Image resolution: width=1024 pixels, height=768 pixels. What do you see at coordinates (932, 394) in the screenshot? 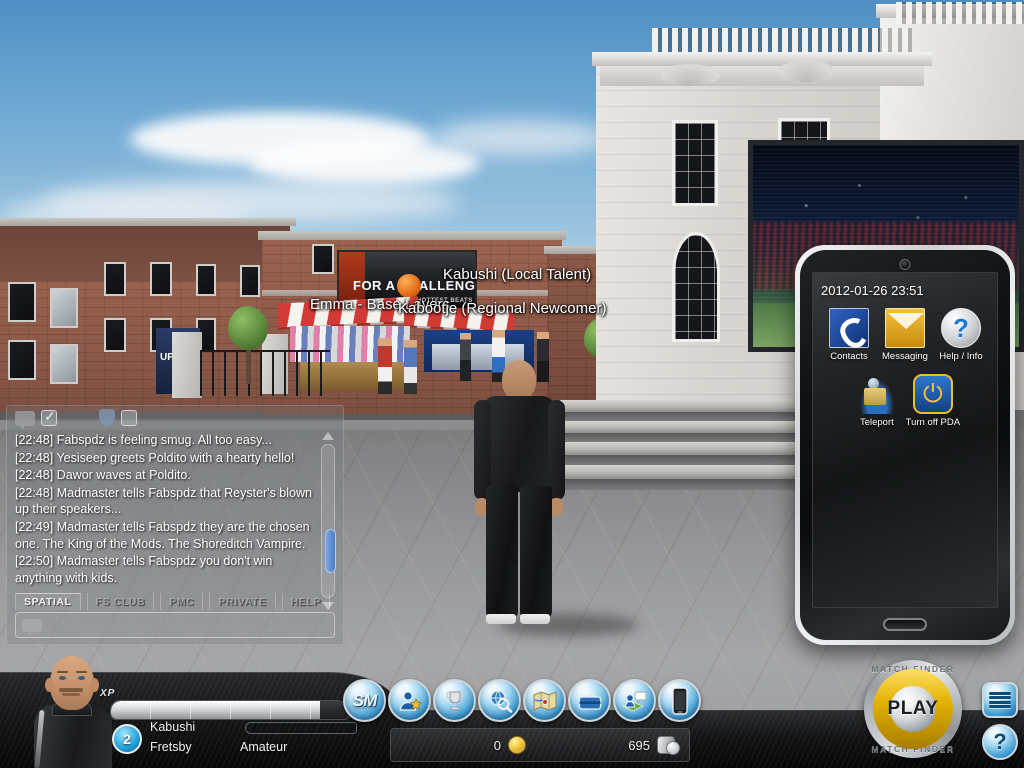
I see `power-icon` at bounding box center [932, 394].